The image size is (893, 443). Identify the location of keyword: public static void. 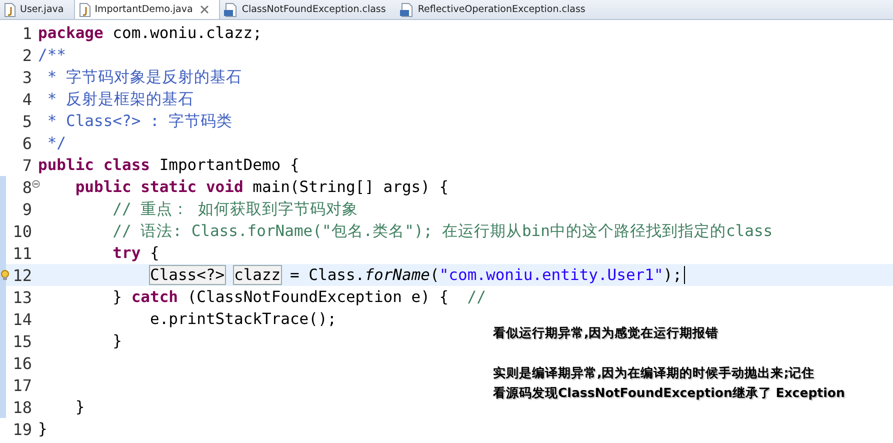
(159, 187).